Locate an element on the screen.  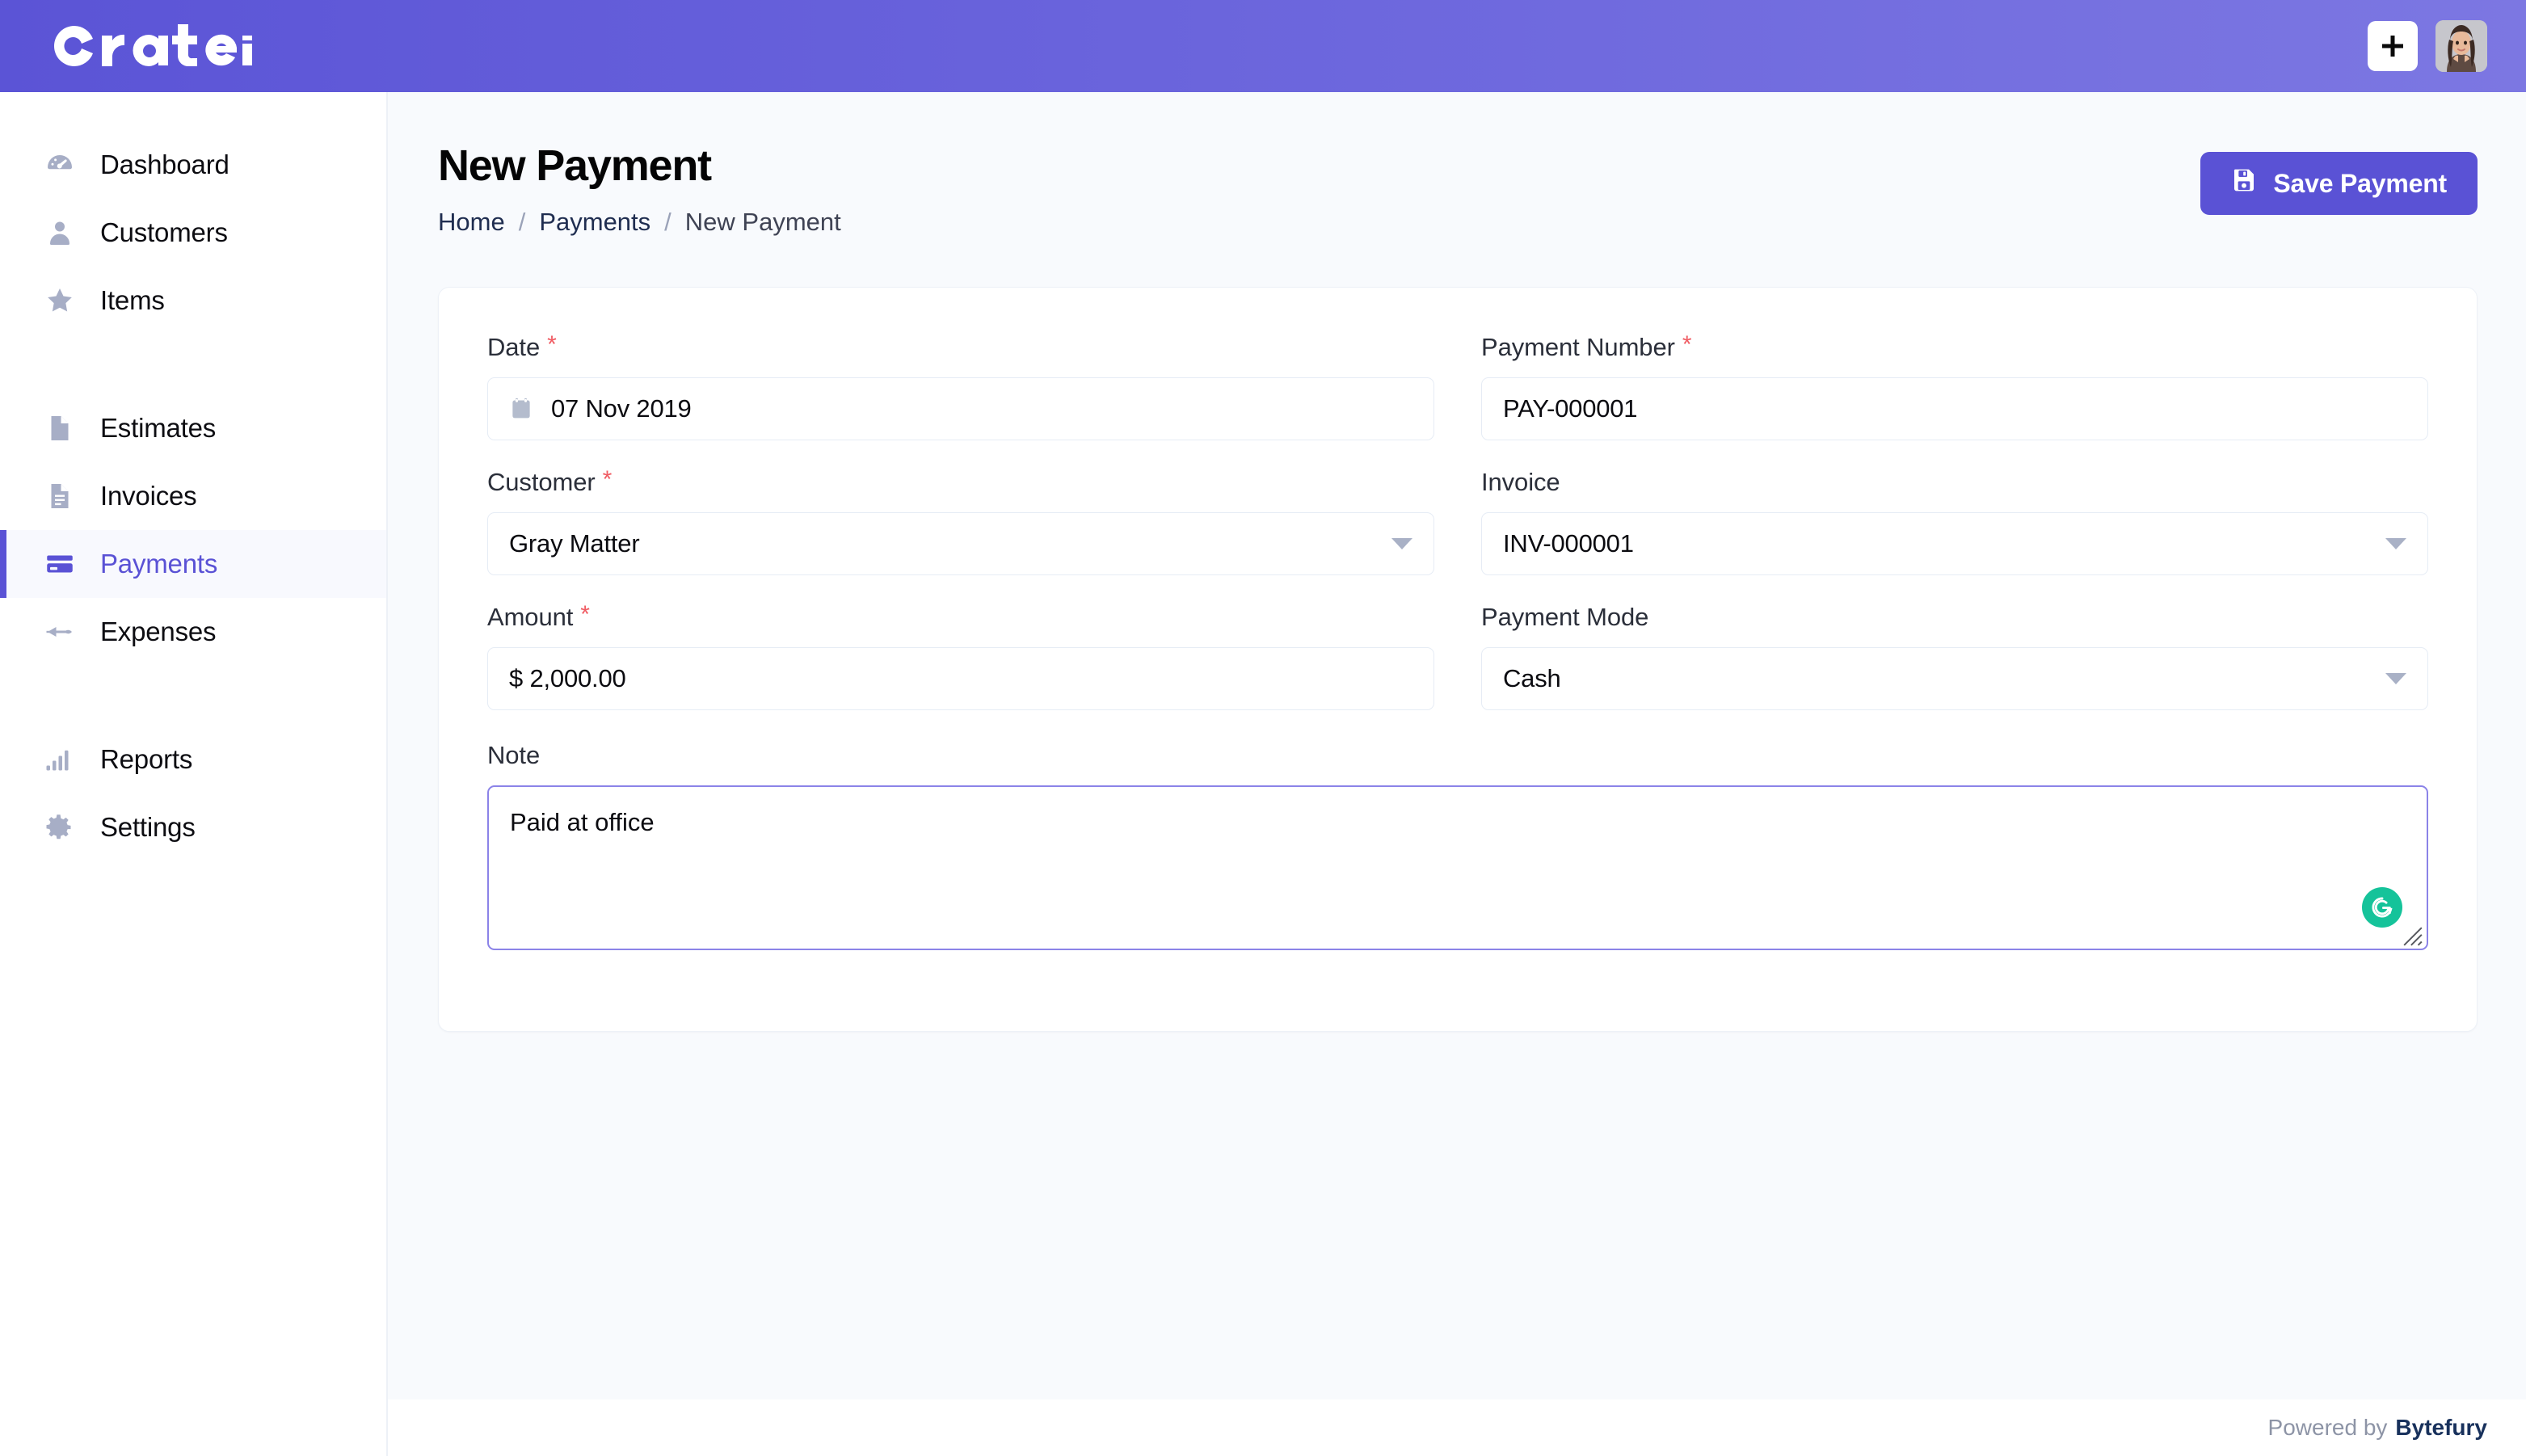
amount-label: Amount is located at coordinates (530, 617).